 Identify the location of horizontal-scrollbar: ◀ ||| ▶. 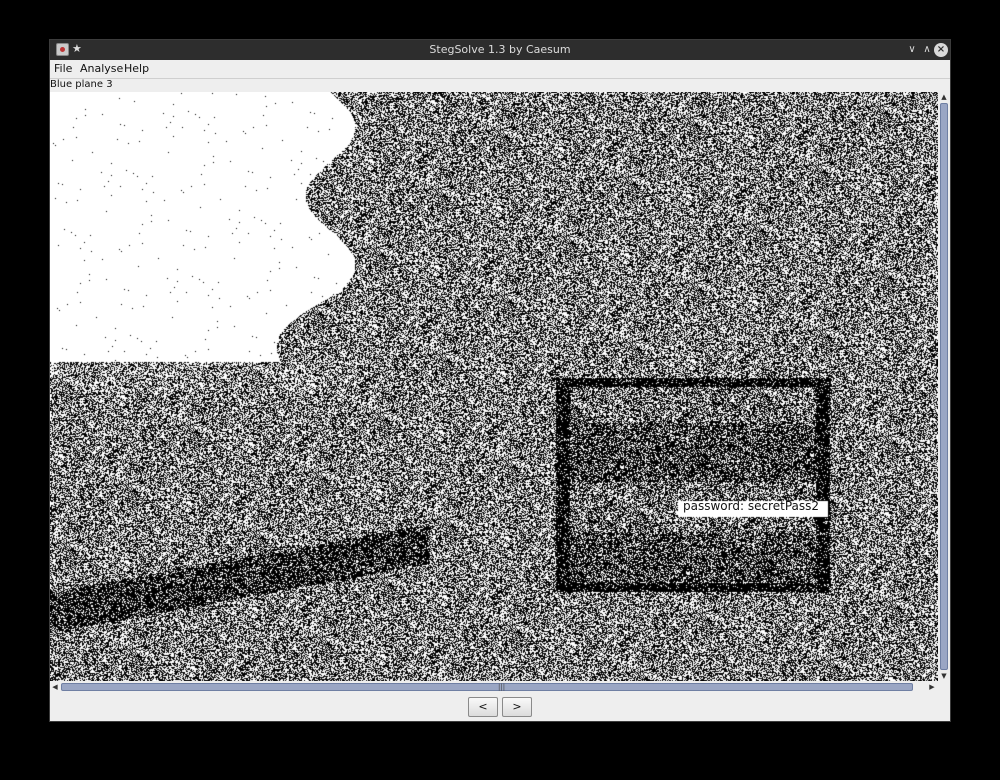
(494, 687).